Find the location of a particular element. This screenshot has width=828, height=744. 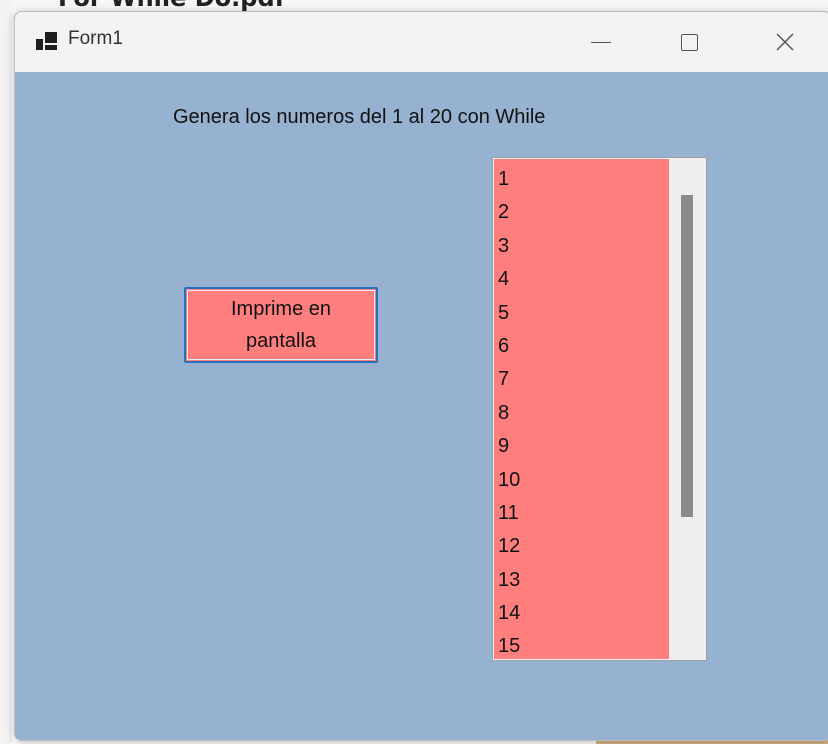

scrollbar-thumb is located at coordinates (687, 356).